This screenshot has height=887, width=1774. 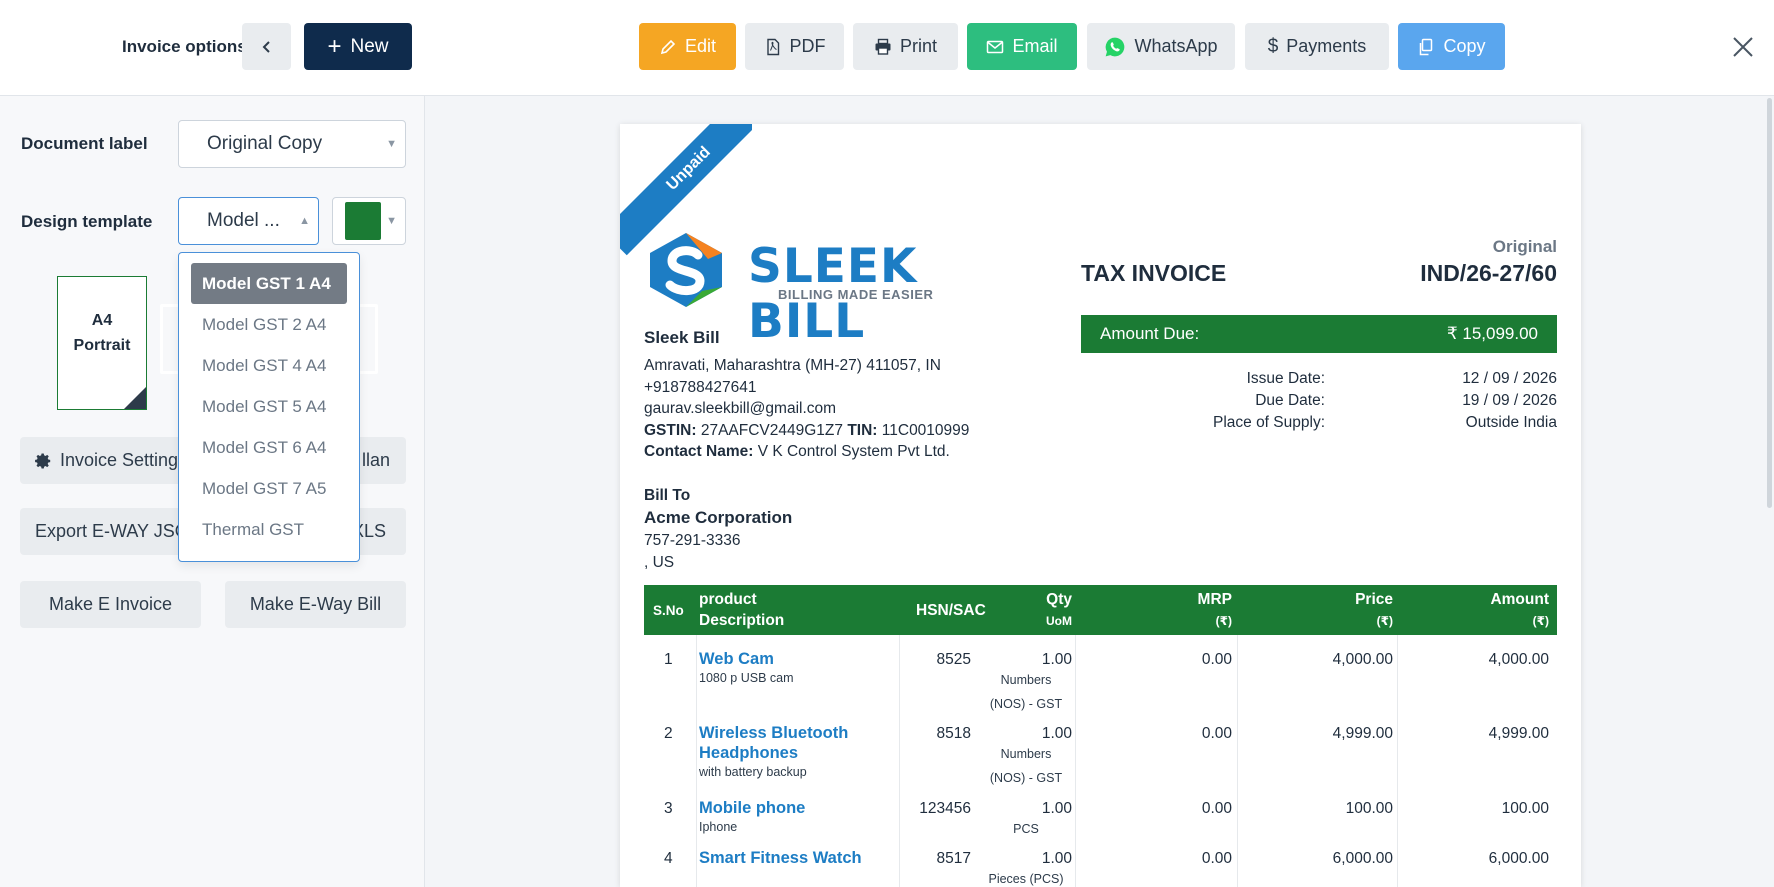 What do you see at coordinates (87, 221) in the screenshot?
I see `design-template-label: Design template` at bounding box center [87, 221].